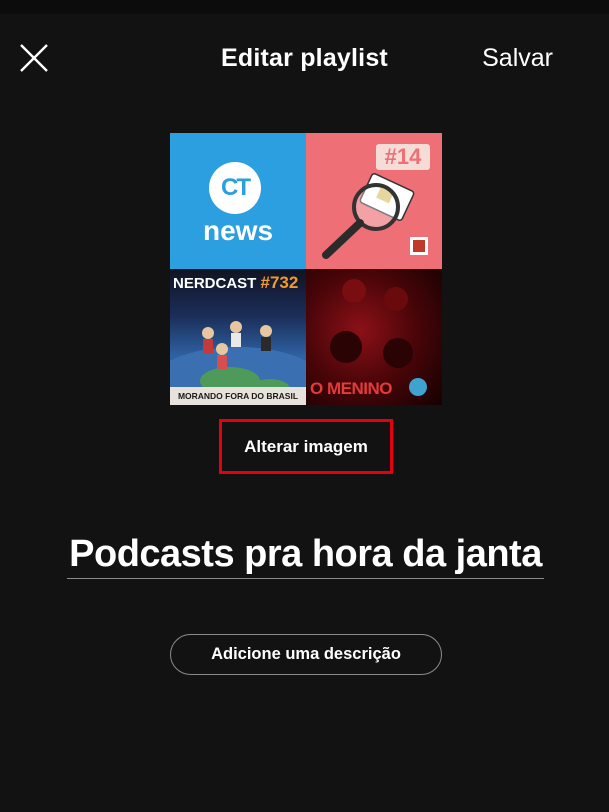 Image resolution: width=609 pixels, height=812 pixels. Describe the element at coordinates (304, 7) in the screenshot. I see `status-bar` at that location.